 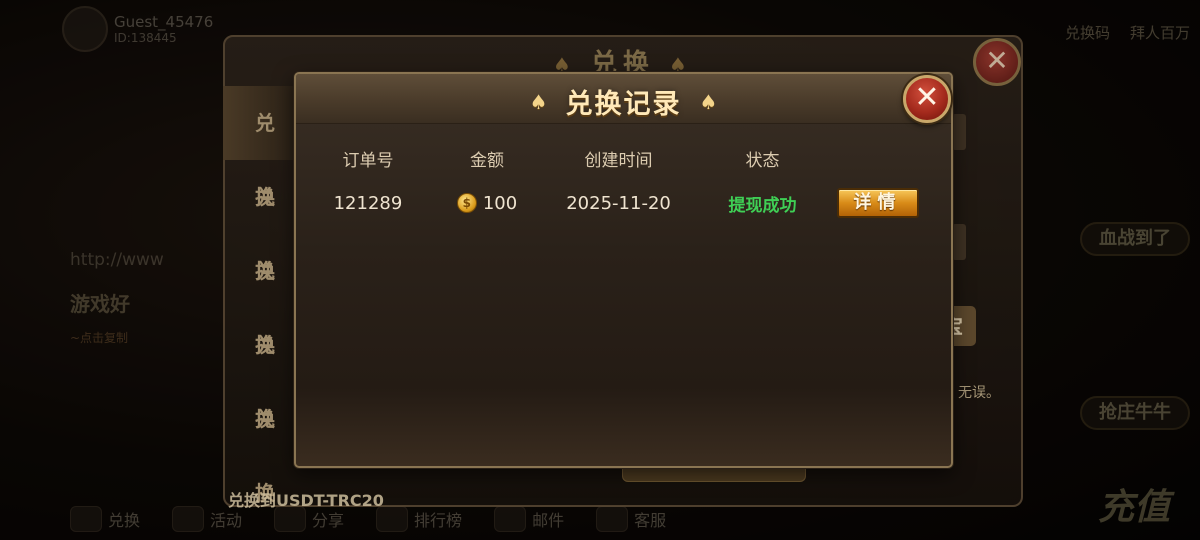 I want to click on exchange-hint-text: 无误。, so click(x=979, y=393).